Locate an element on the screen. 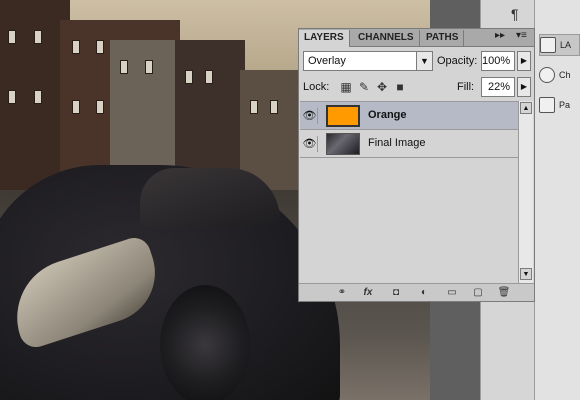 The image size is (580, 400). fill-label: Fill: is located at coordinates (466, 87).